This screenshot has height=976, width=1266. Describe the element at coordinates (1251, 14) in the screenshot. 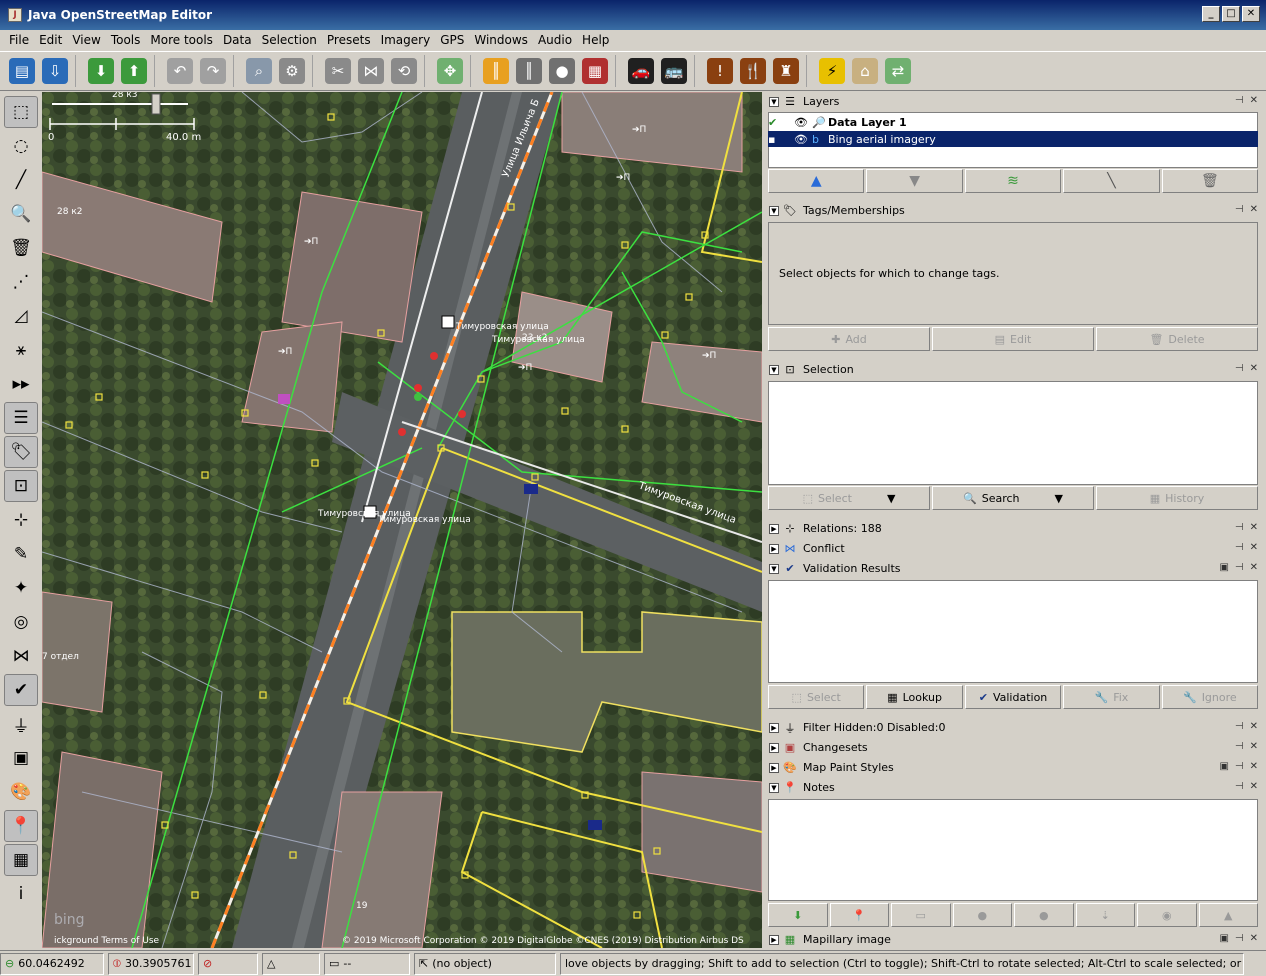

I see `close-button: ✕` at that location.